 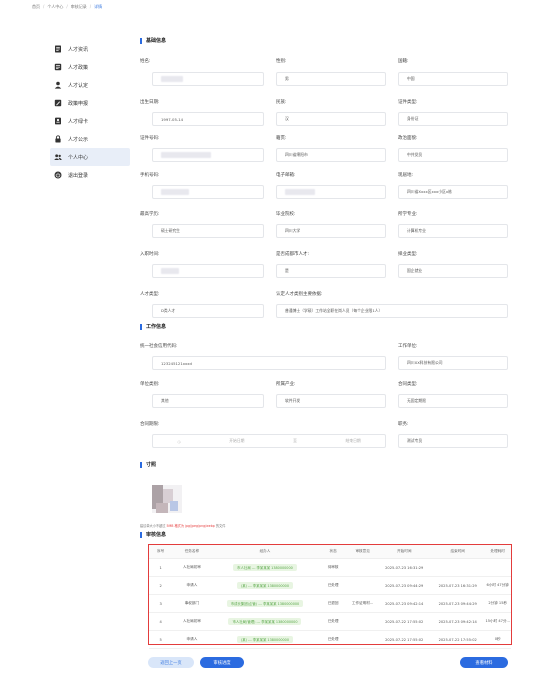 What do you see at coordinates (333, 603) in the screenshot?
I see `cell-status: 已退回` at bounding box center [333, 603].